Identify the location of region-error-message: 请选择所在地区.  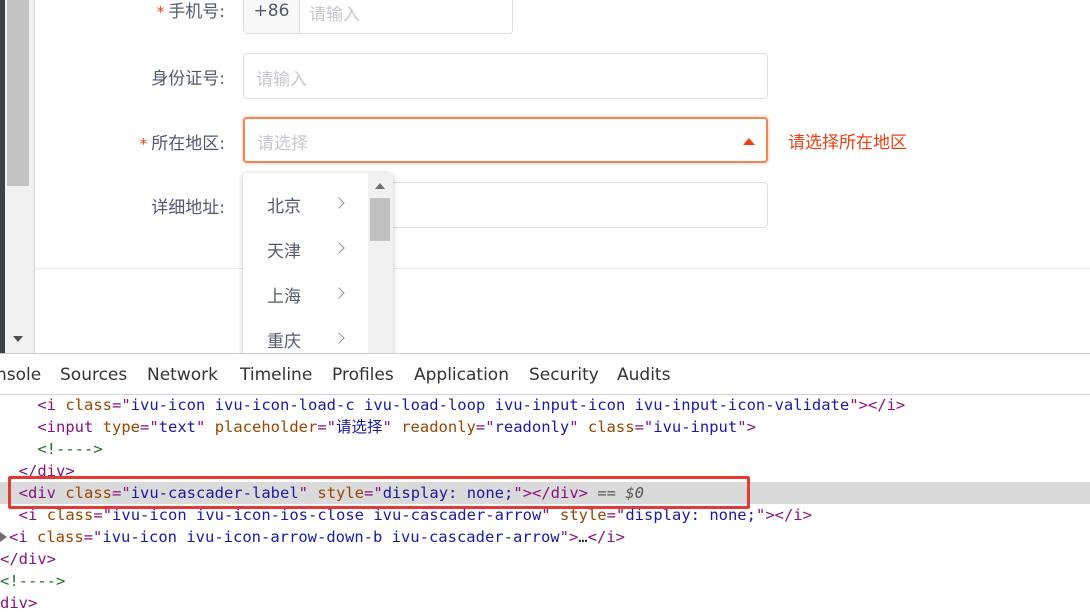
(847, 143).